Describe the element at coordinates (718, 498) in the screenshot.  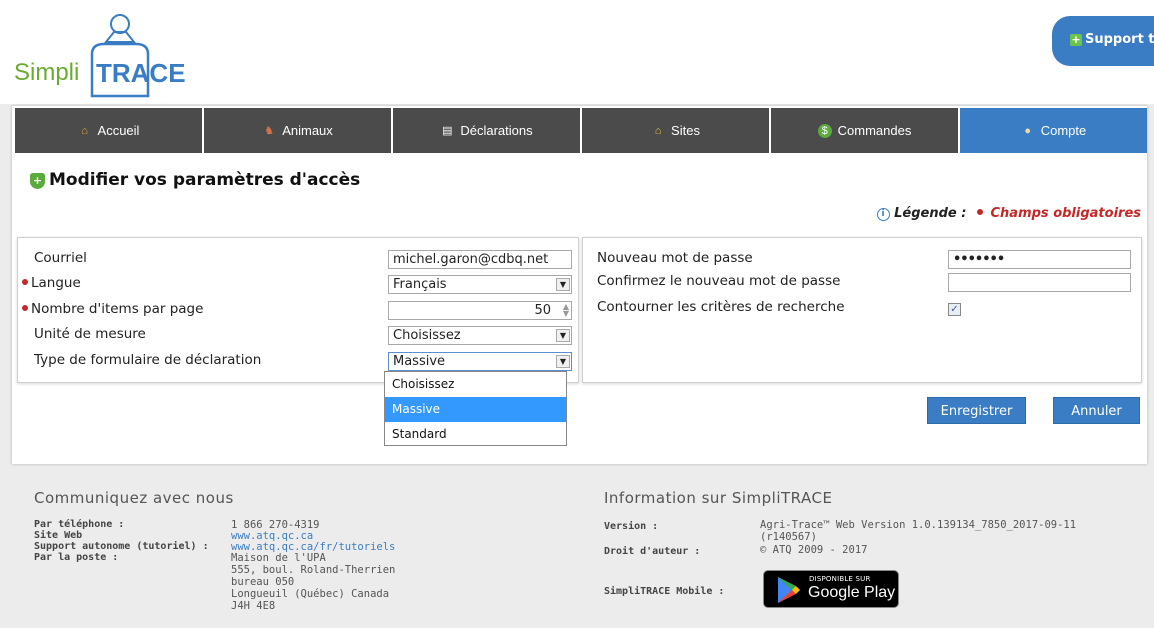
I see `info-title: Information sur SimpliTRACE` at that location.